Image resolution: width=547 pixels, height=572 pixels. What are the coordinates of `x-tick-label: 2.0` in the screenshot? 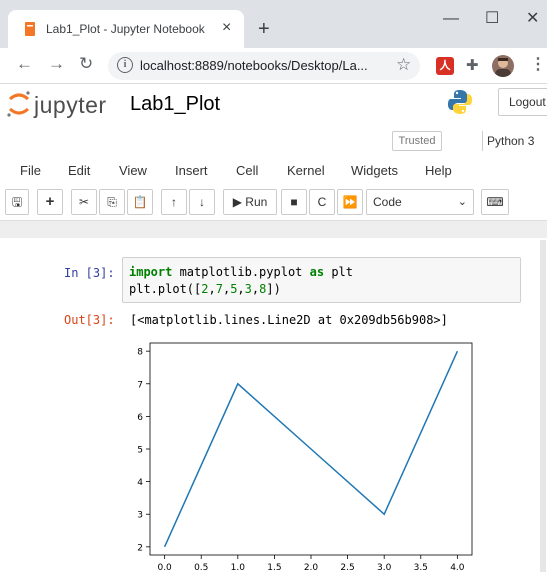 It's located at (311, 567).